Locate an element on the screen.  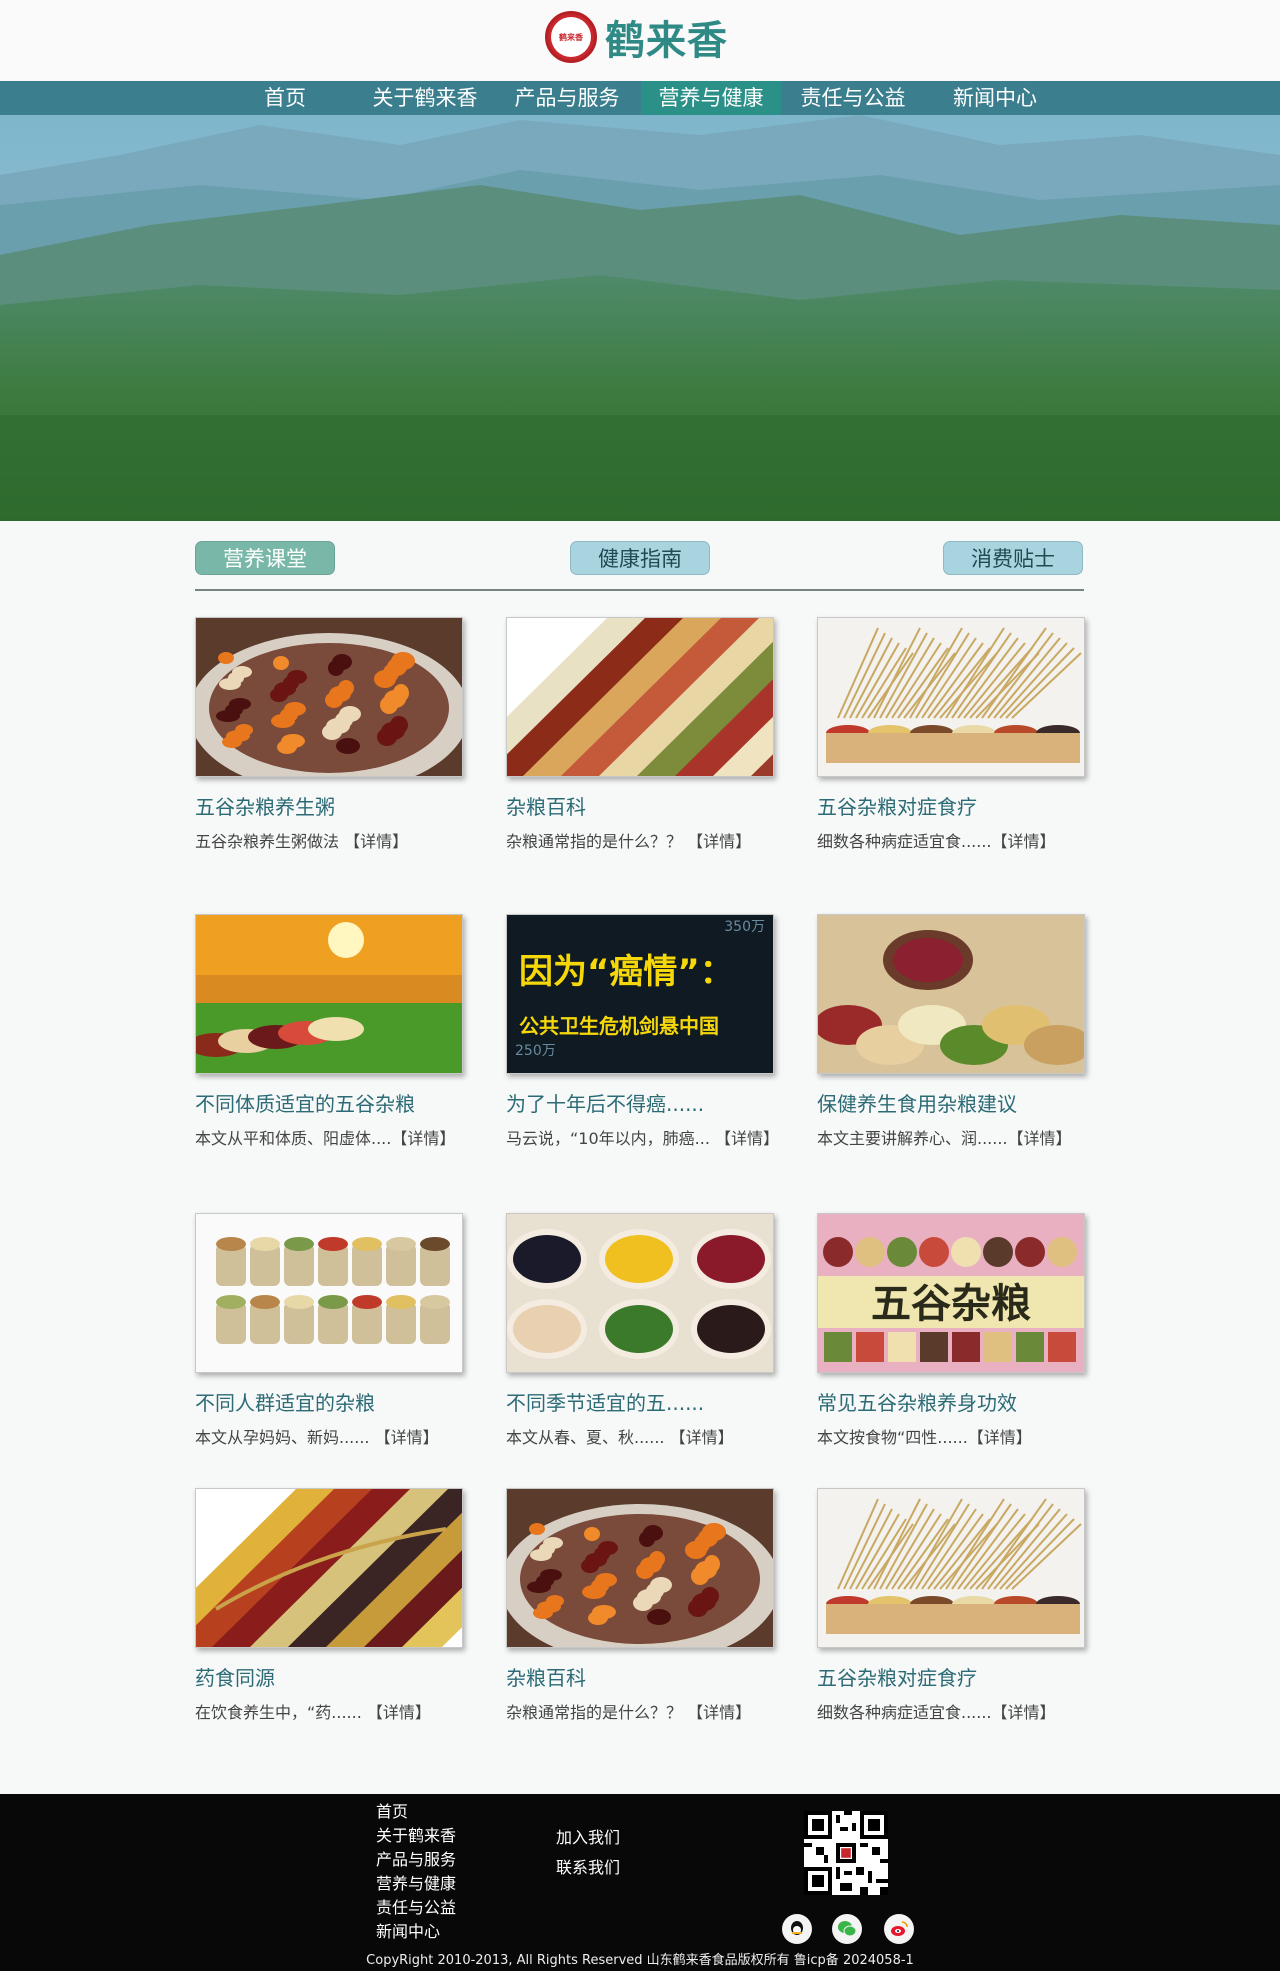
article-summary: 马云说，“10年以内，肺癌... 【详情】 is located at coordinates (642, 1138).